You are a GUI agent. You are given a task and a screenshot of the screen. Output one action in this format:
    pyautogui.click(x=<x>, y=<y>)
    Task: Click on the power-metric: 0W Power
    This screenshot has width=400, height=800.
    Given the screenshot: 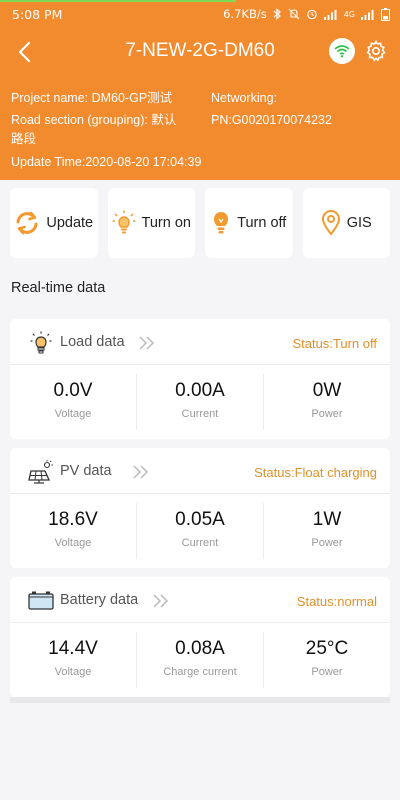 What is the action you would take?
    pyautogui.click(x=327, y=402)
    